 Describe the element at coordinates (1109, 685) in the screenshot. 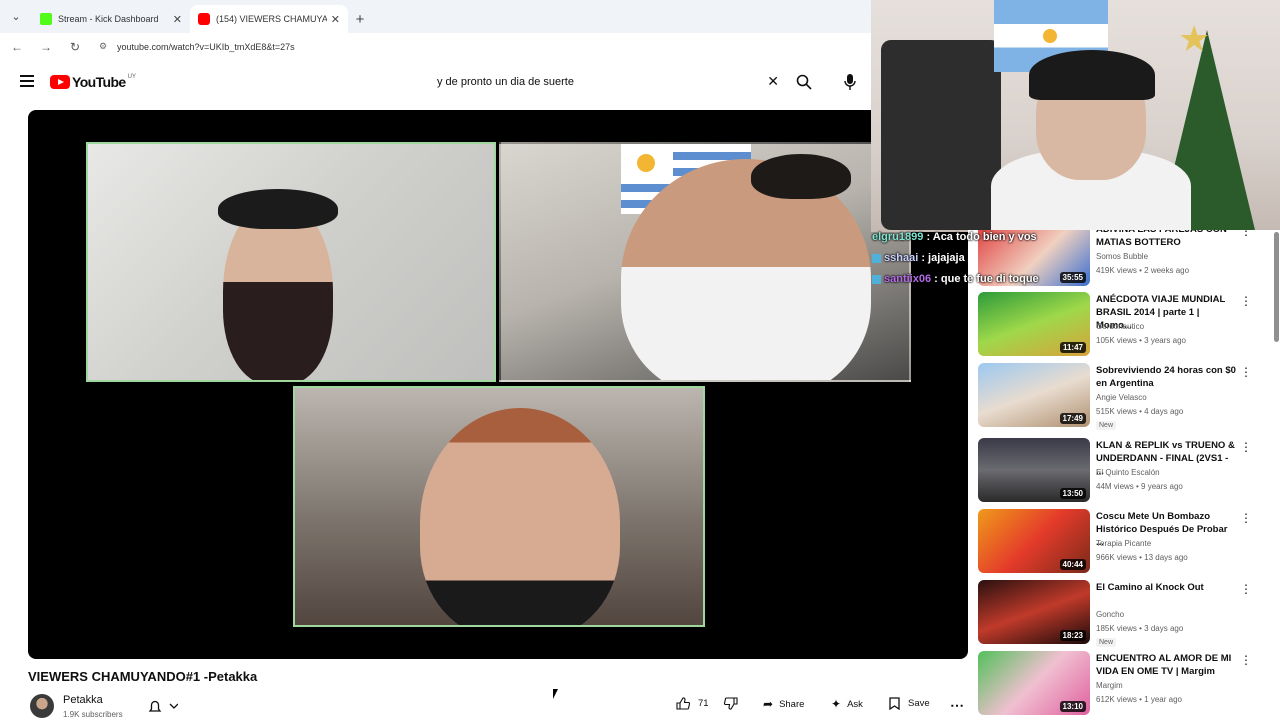

I see `recommendation-channel: Margim` at that location.